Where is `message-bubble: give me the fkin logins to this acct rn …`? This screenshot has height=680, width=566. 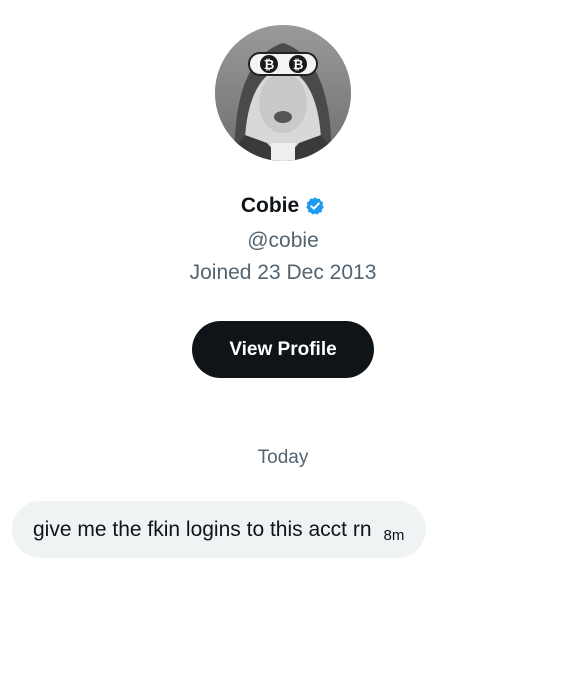 message-bubble: give me the fkin logins to this acct rn … is located at coordinates (219, 529).